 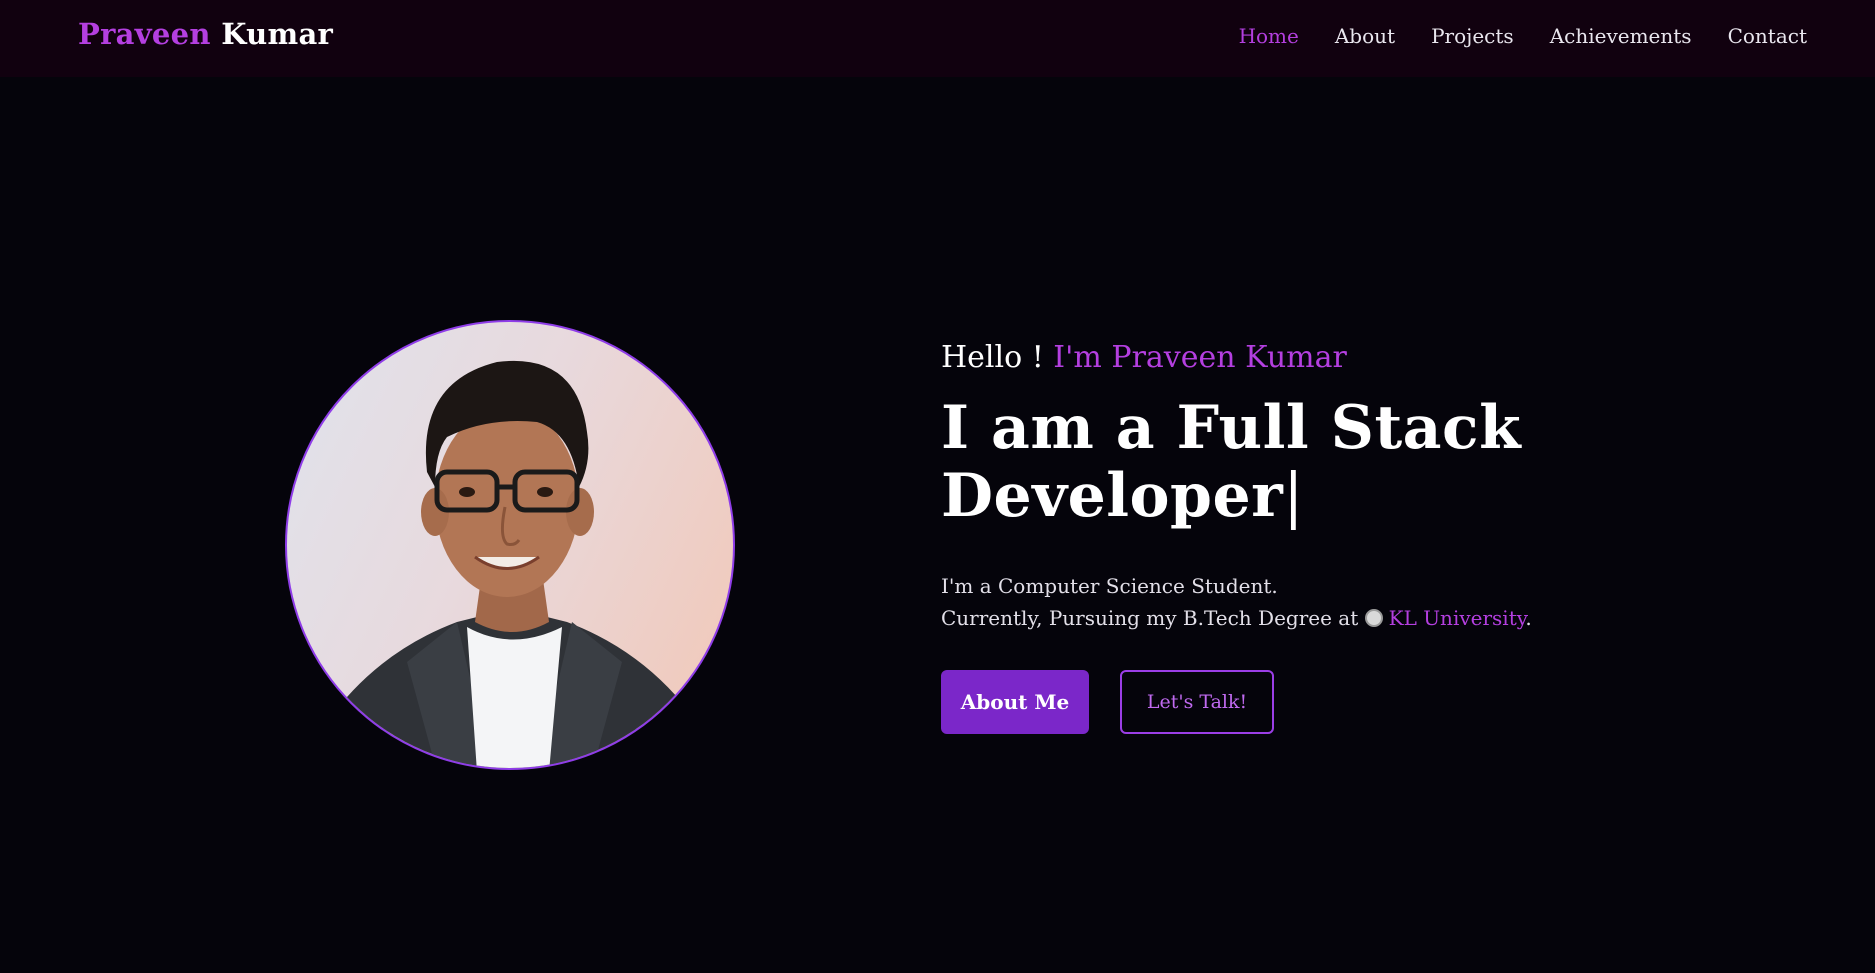 I want to click on hero-buttons: About Me Let's Talk!, so click(x=1321, y=702).